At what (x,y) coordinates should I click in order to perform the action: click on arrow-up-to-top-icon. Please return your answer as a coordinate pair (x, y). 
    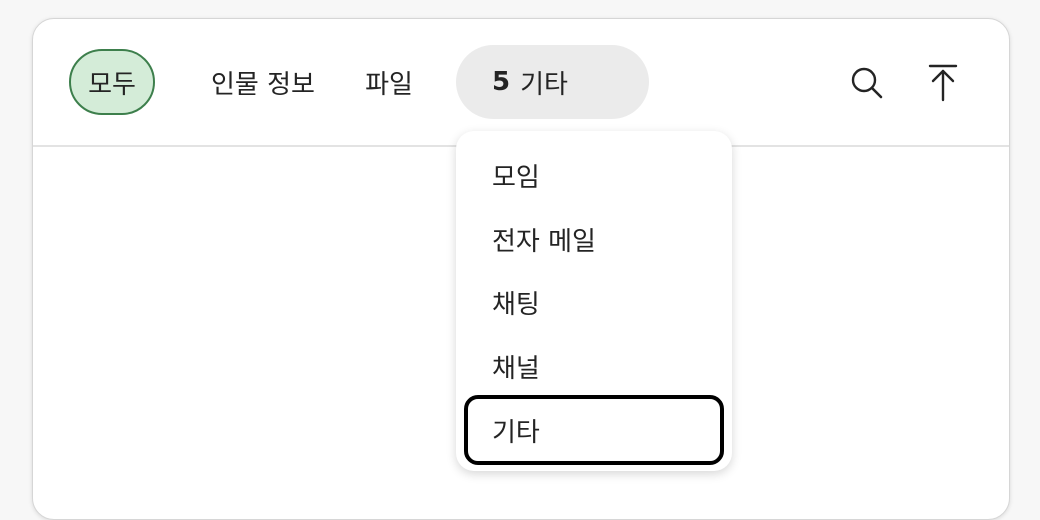
    Looking at the image, I should click on (943, 83).